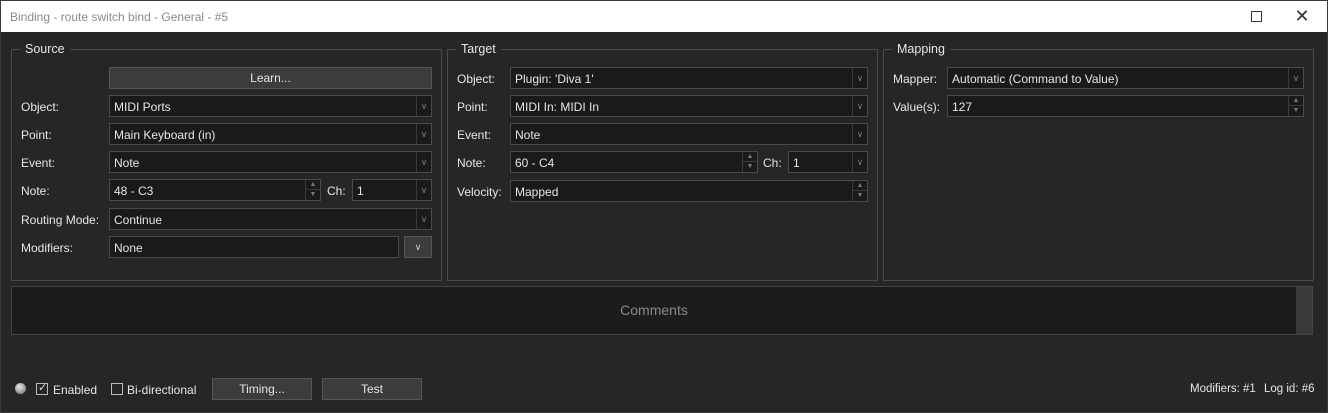  I want to click on source-point-select: Main Keyboard (in) ∨, so click(270, 134).